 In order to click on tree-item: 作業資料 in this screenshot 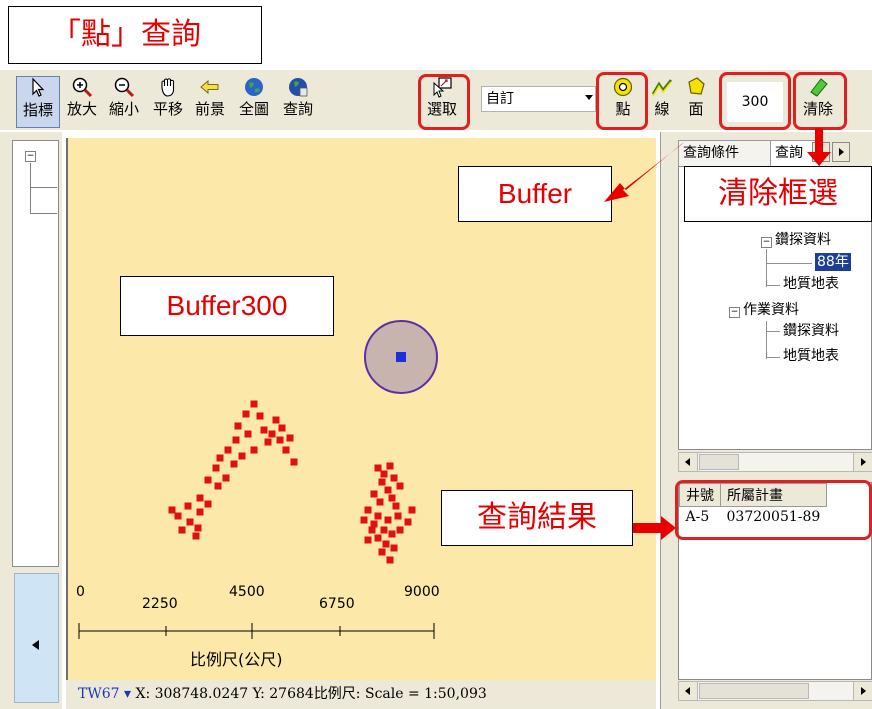, I will do `click(771, 310)`.